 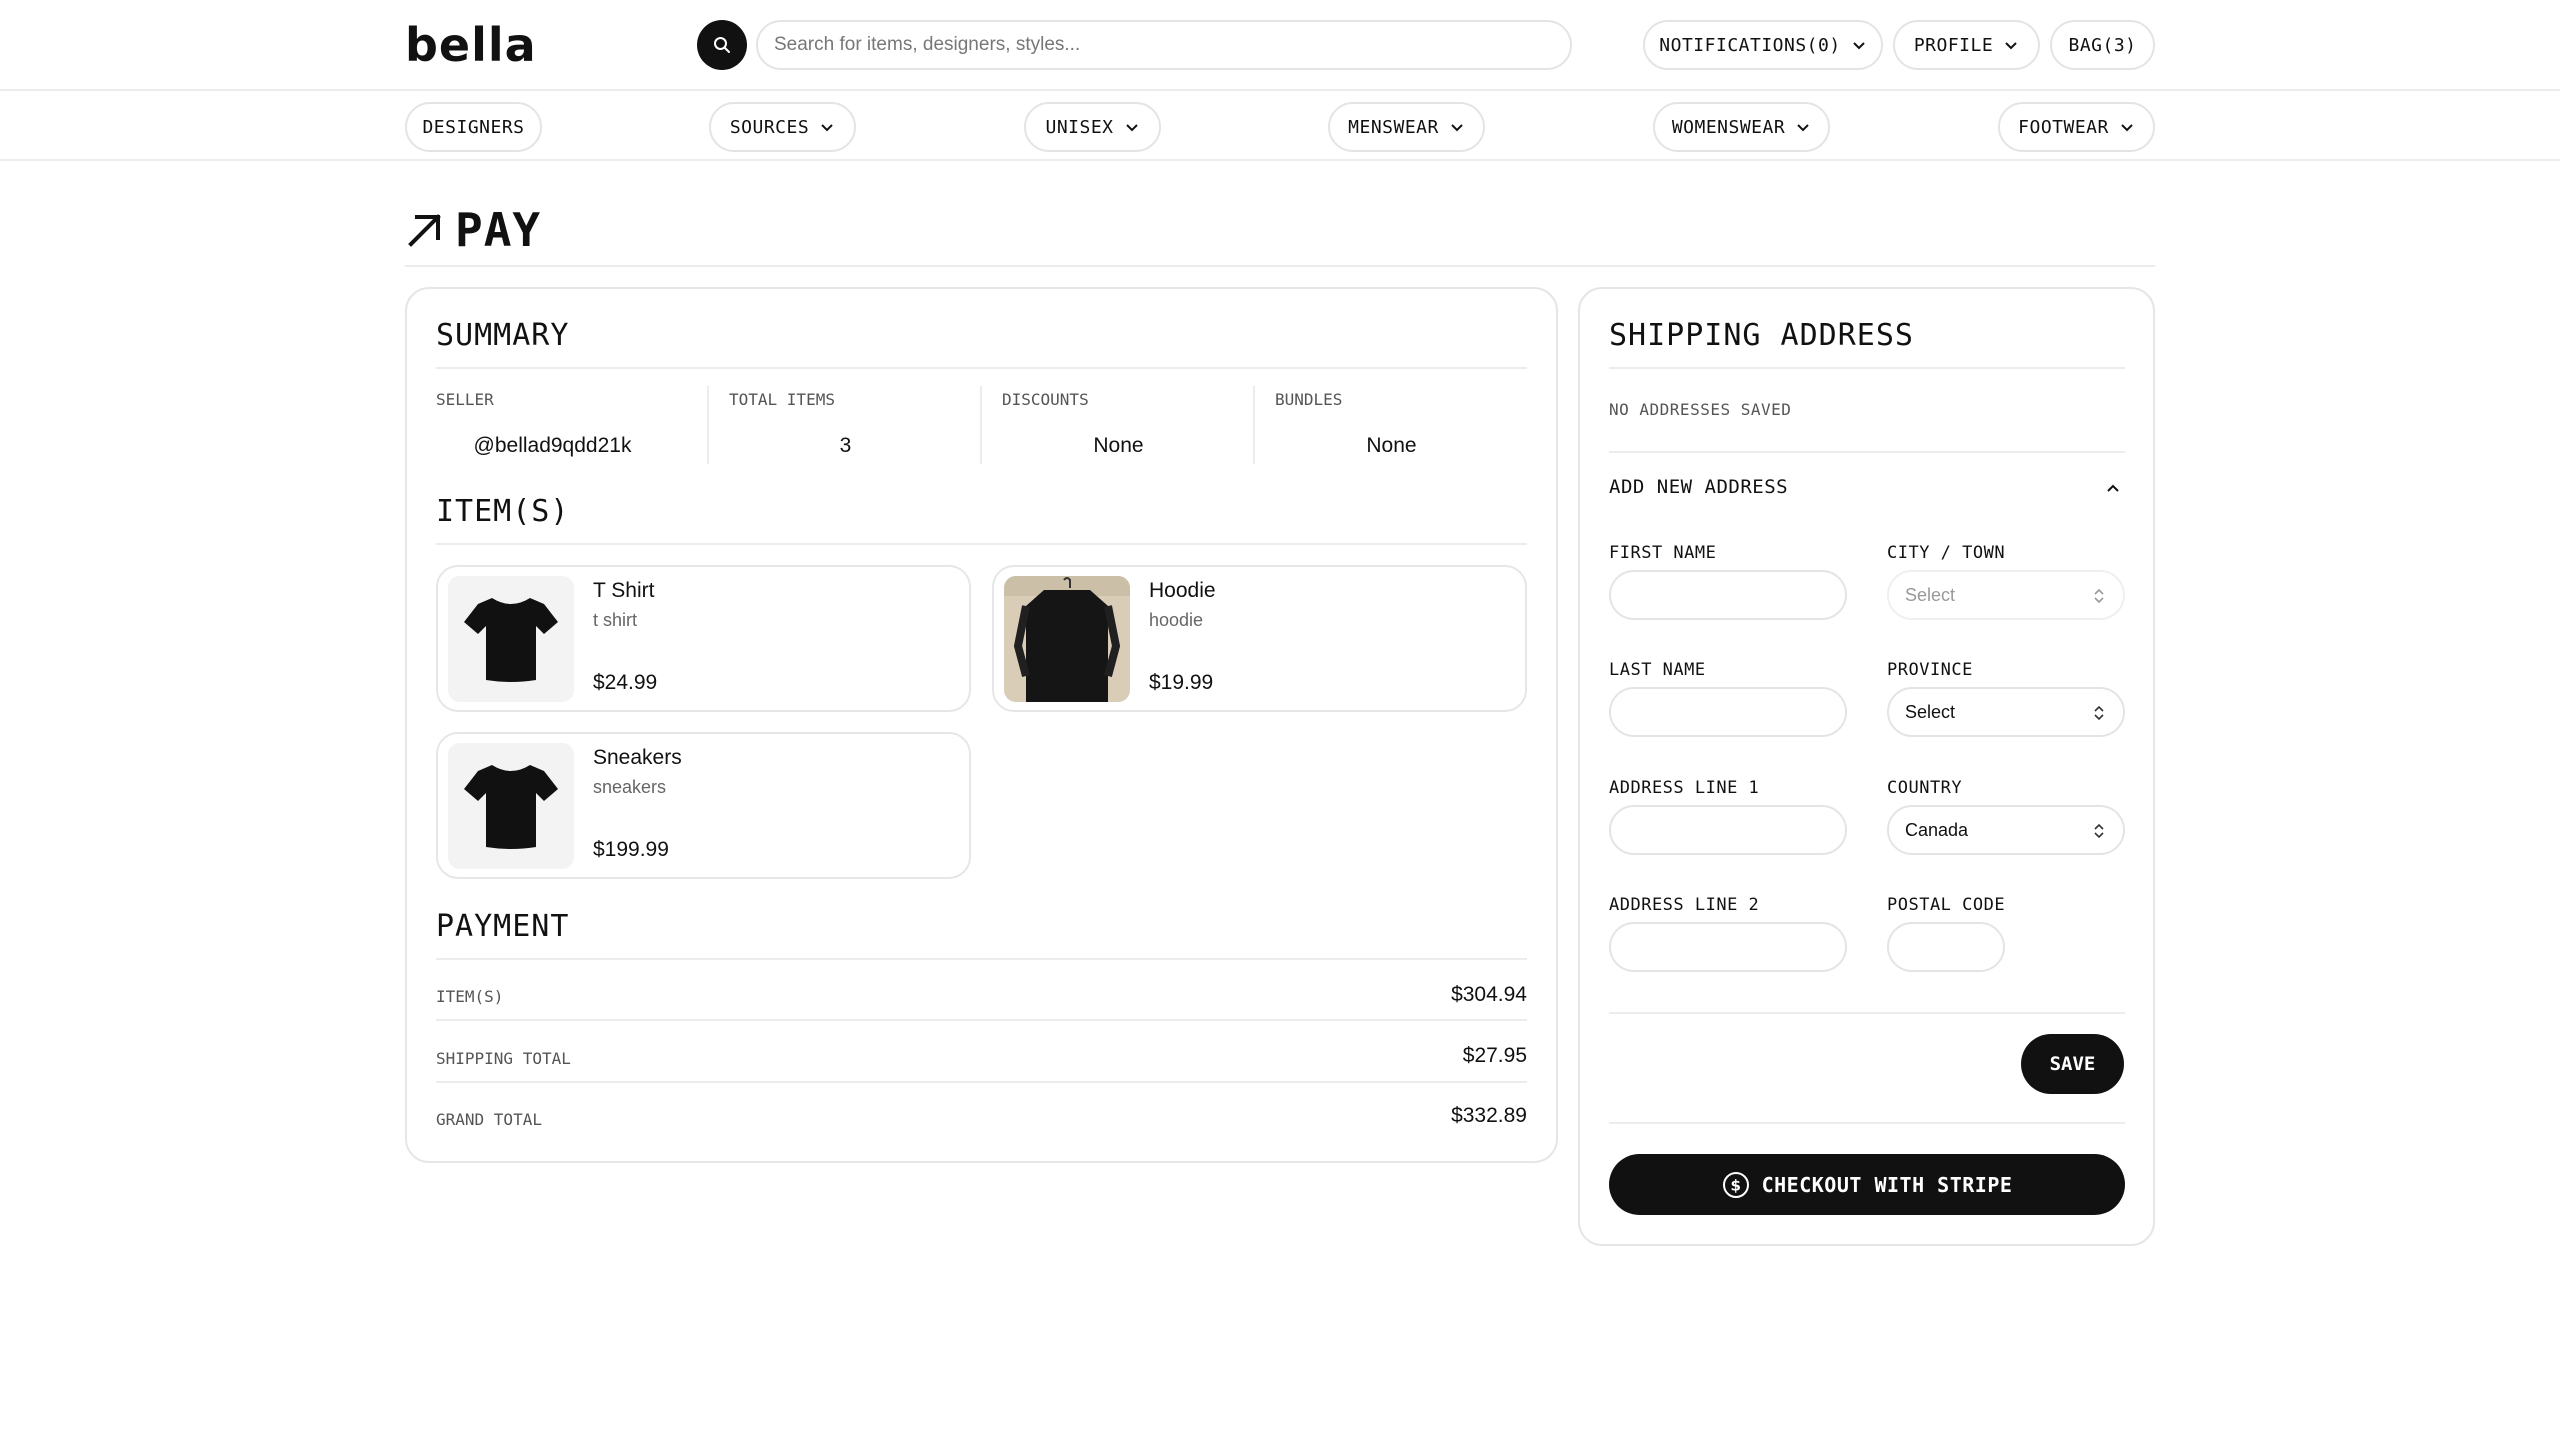 I want to click on summary-seller: SELLER @bellad9qdd21k, so click(x=552, y=427).